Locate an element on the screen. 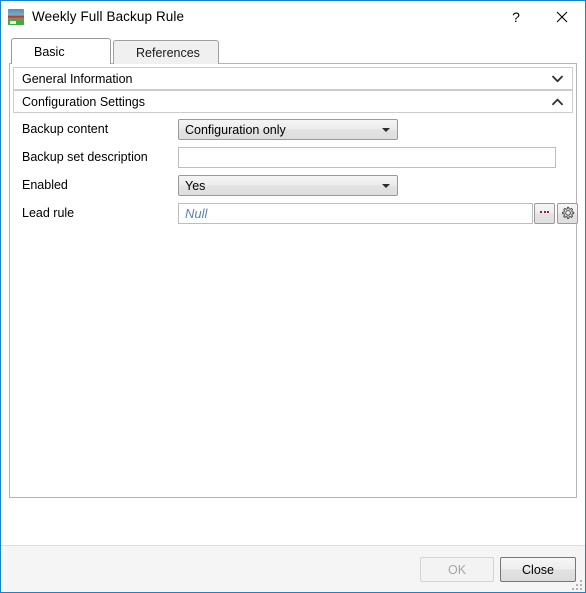 The width and height of the screenshot is (586, 593). enabled-dropdown: Yes is located at coordinates (288, 185).